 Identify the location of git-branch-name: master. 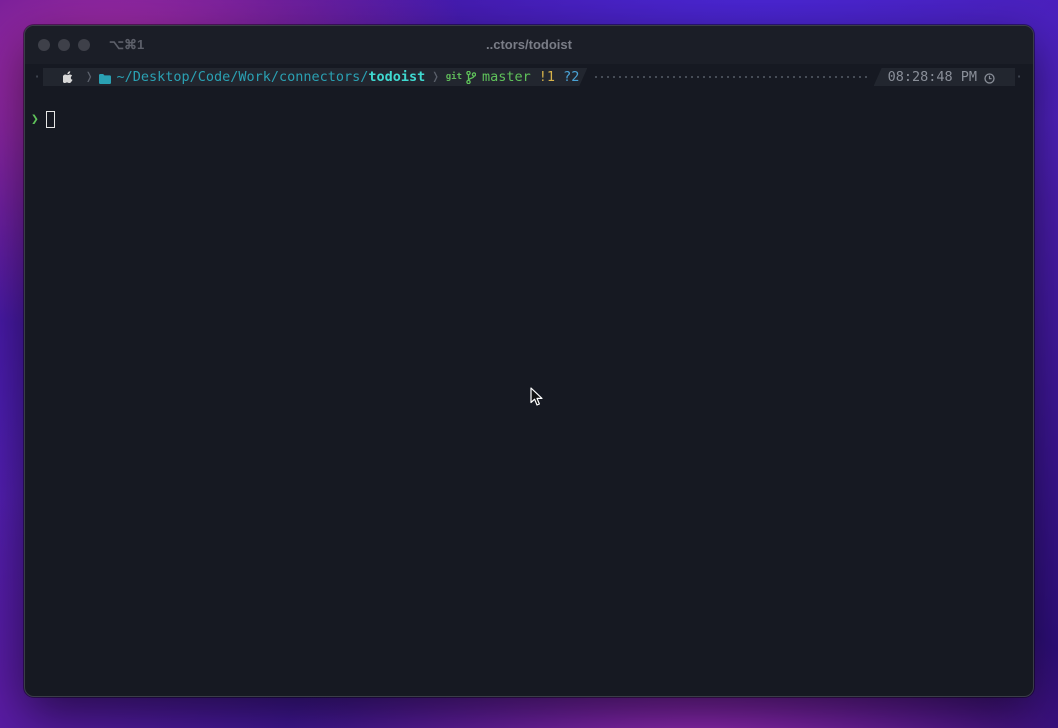
(506, 77).